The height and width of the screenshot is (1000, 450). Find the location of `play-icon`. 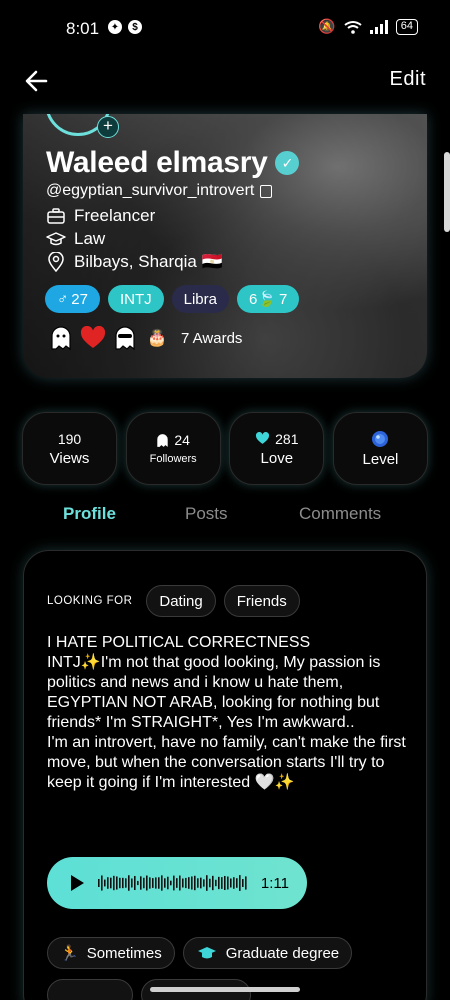

play-icon is located at coordinates (77, 883).